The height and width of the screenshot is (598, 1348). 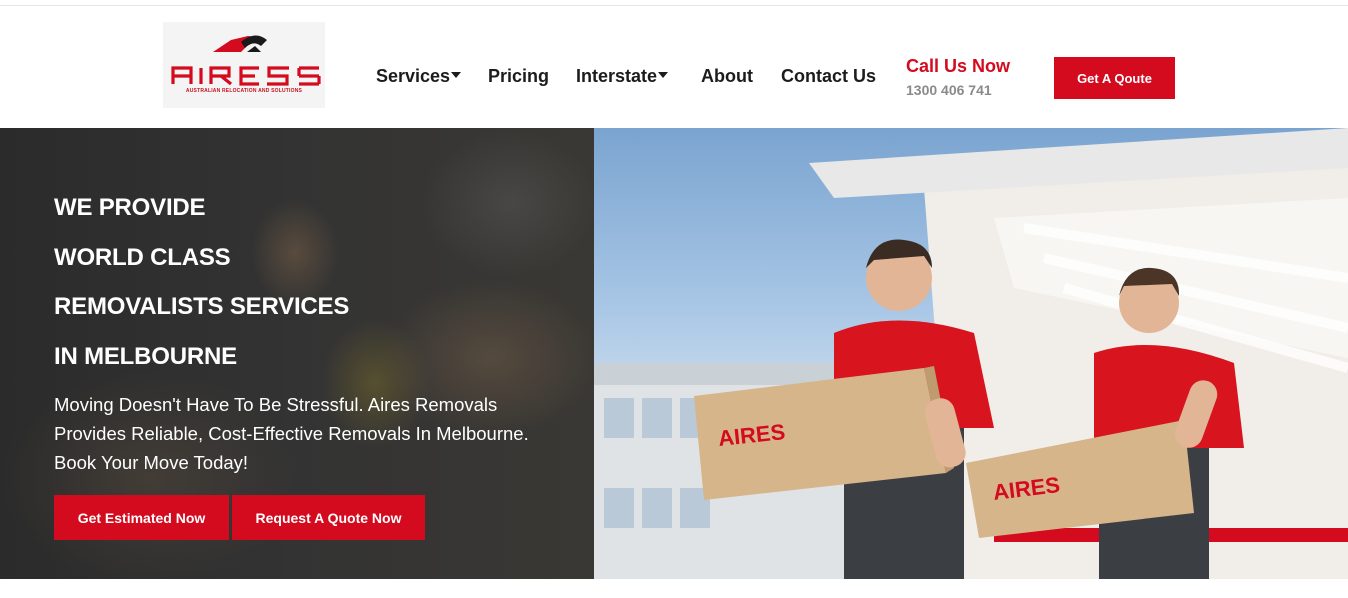 I want to click on request-quote-button: Request A Quote Now, so click(x=328, y=517).